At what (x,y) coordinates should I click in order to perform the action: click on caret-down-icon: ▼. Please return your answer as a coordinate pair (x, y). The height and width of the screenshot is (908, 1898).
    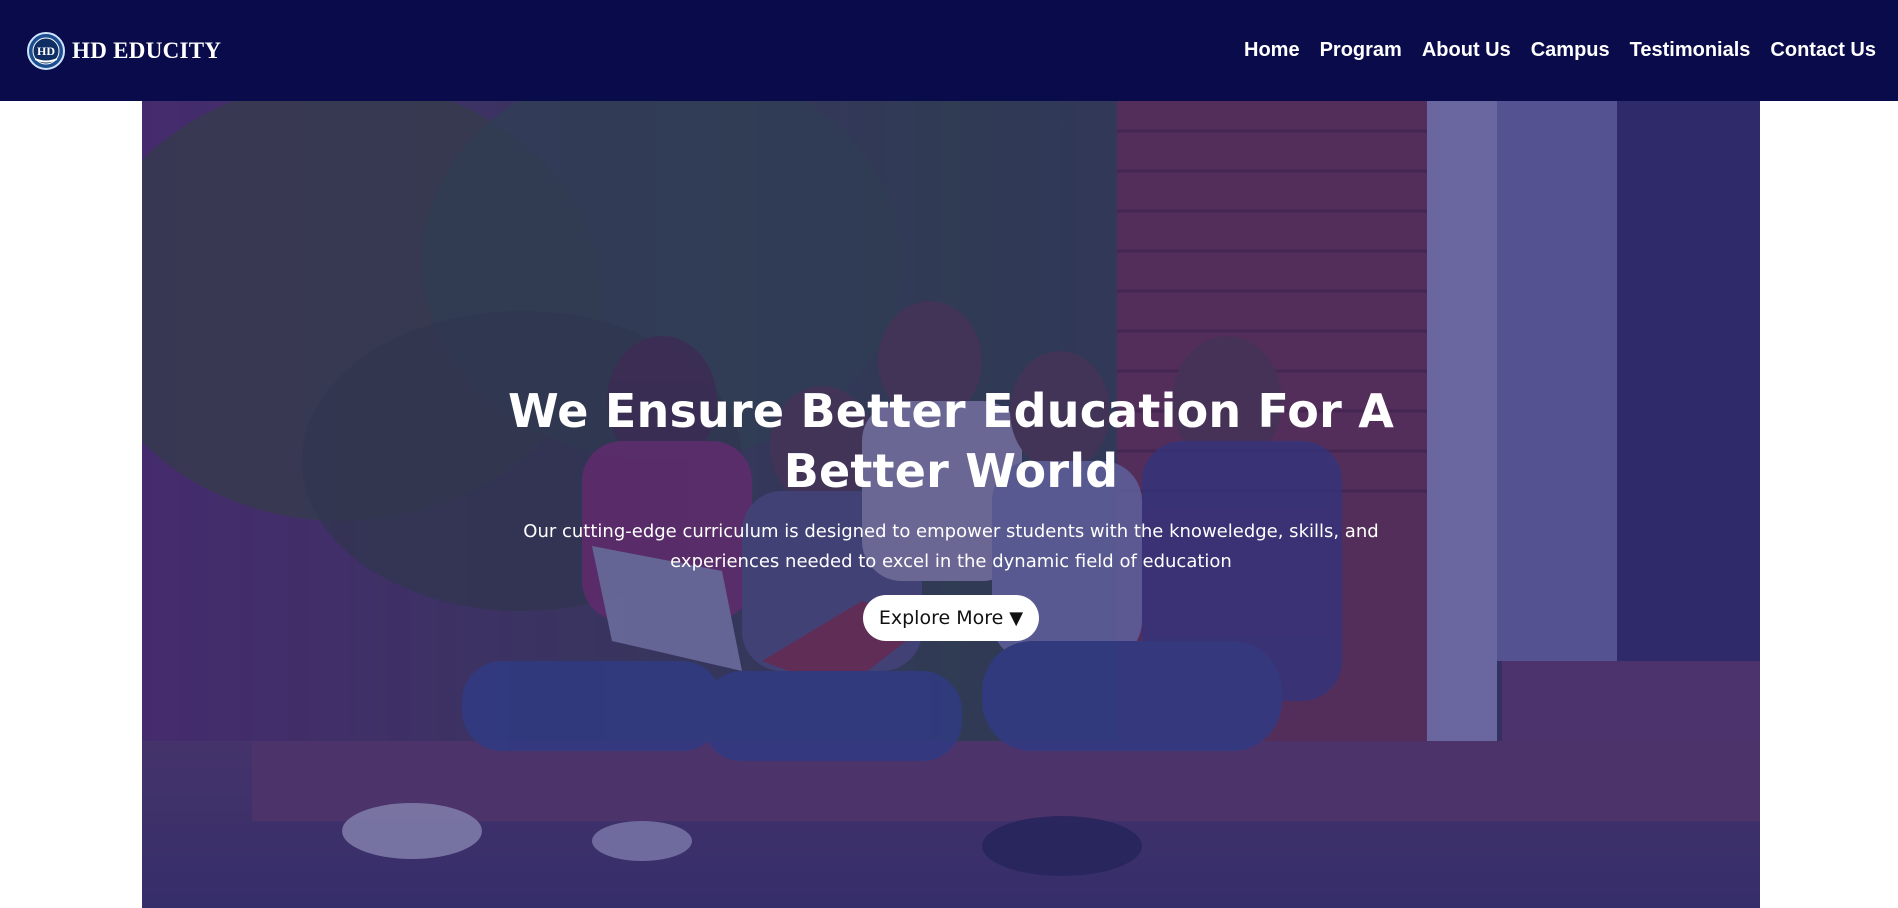
    Looking at the image, I should click on (1016, 618).